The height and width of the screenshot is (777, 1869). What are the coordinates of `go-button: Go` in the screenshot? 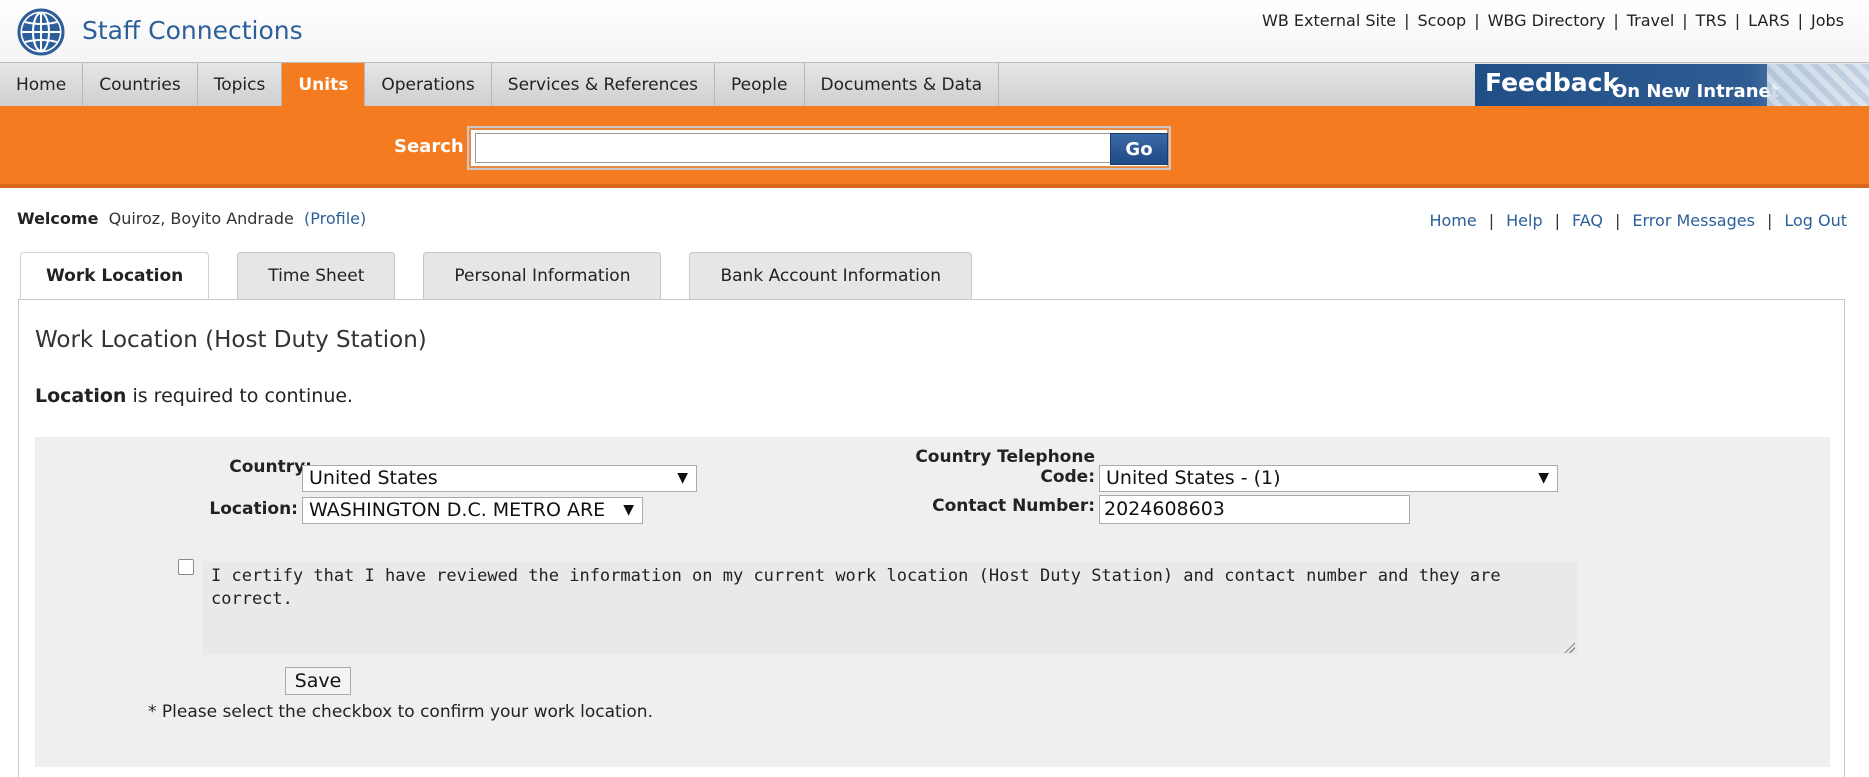 It's located at (1139, 149).